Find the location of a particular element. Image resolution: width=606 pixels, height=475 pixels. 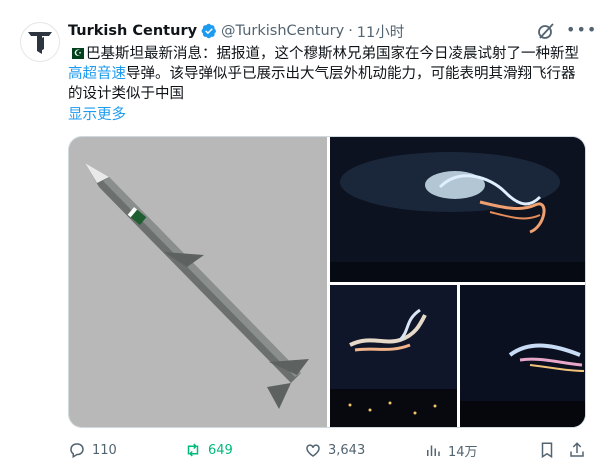

retweet-button: 649 is located at coordinates (208, 450).